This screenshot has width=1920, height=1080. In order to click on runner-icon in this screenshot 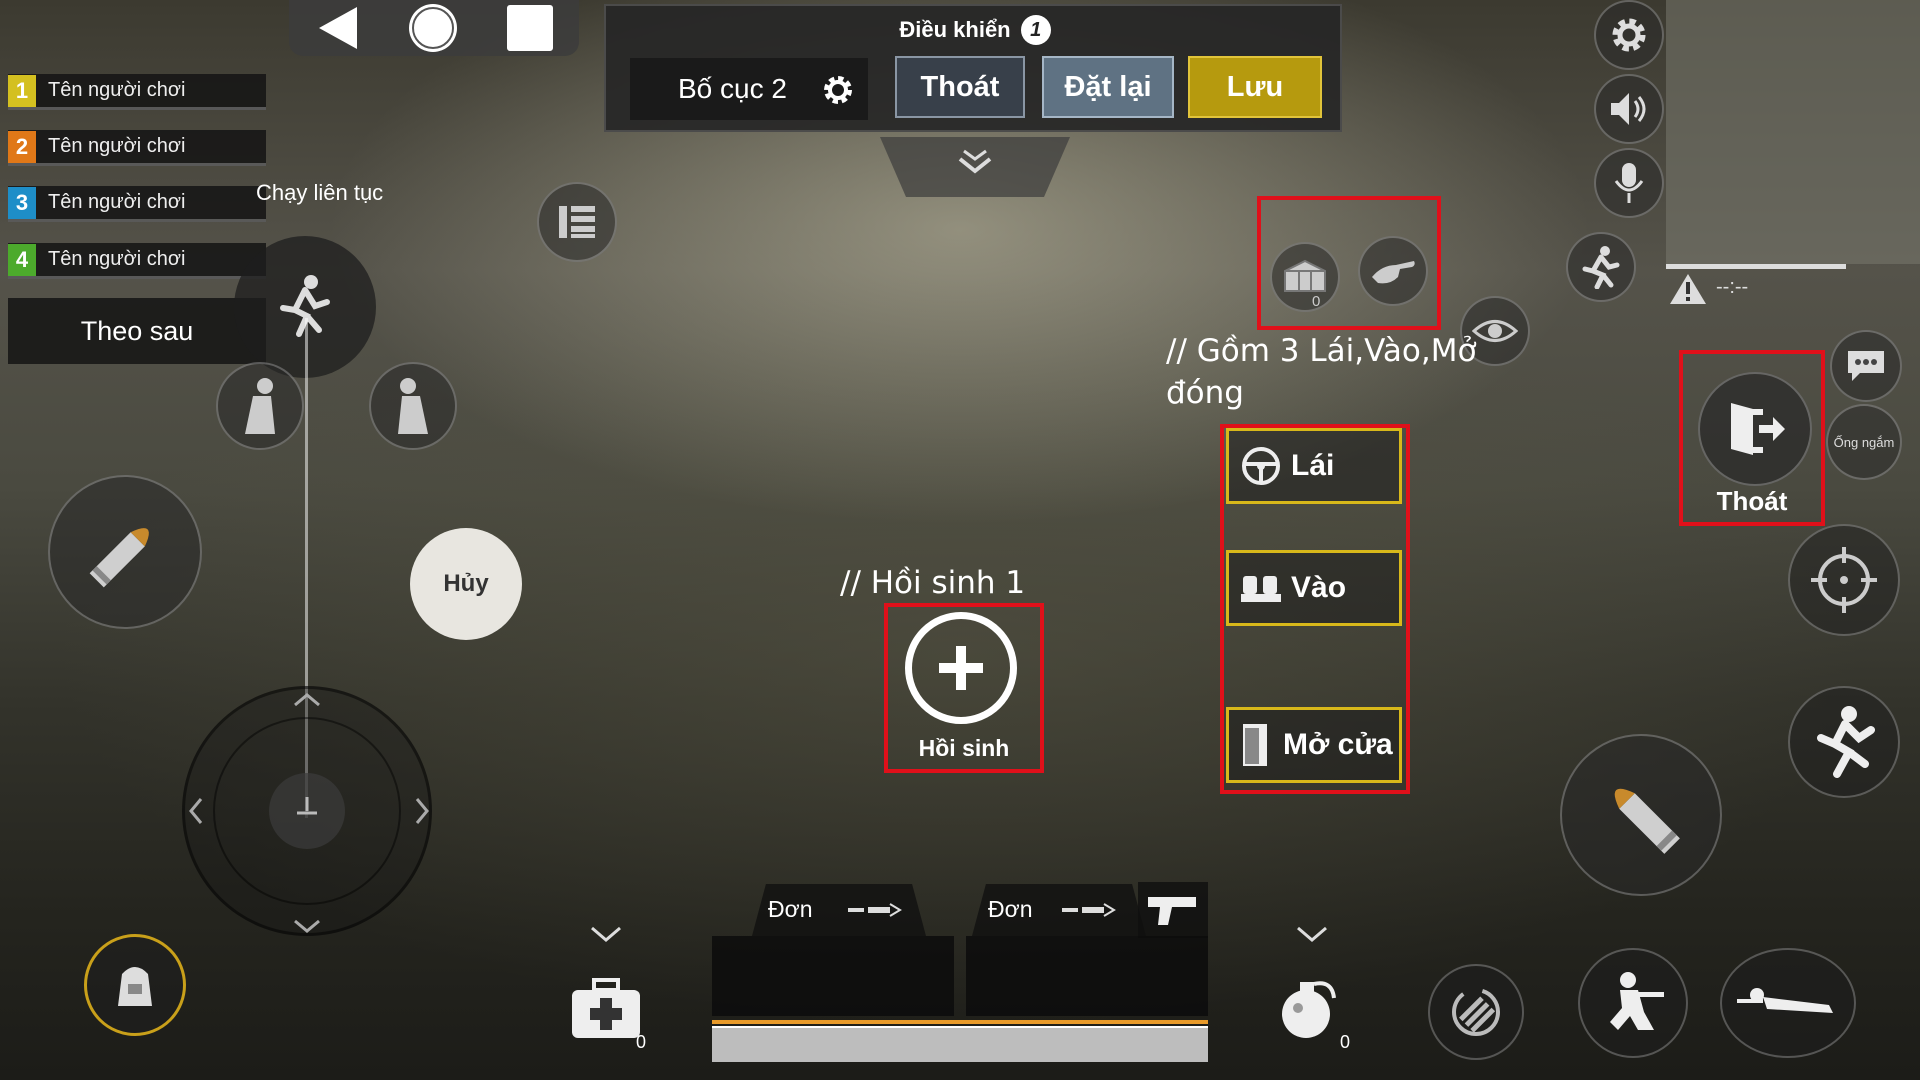, I will do `click(1601, 267)`.